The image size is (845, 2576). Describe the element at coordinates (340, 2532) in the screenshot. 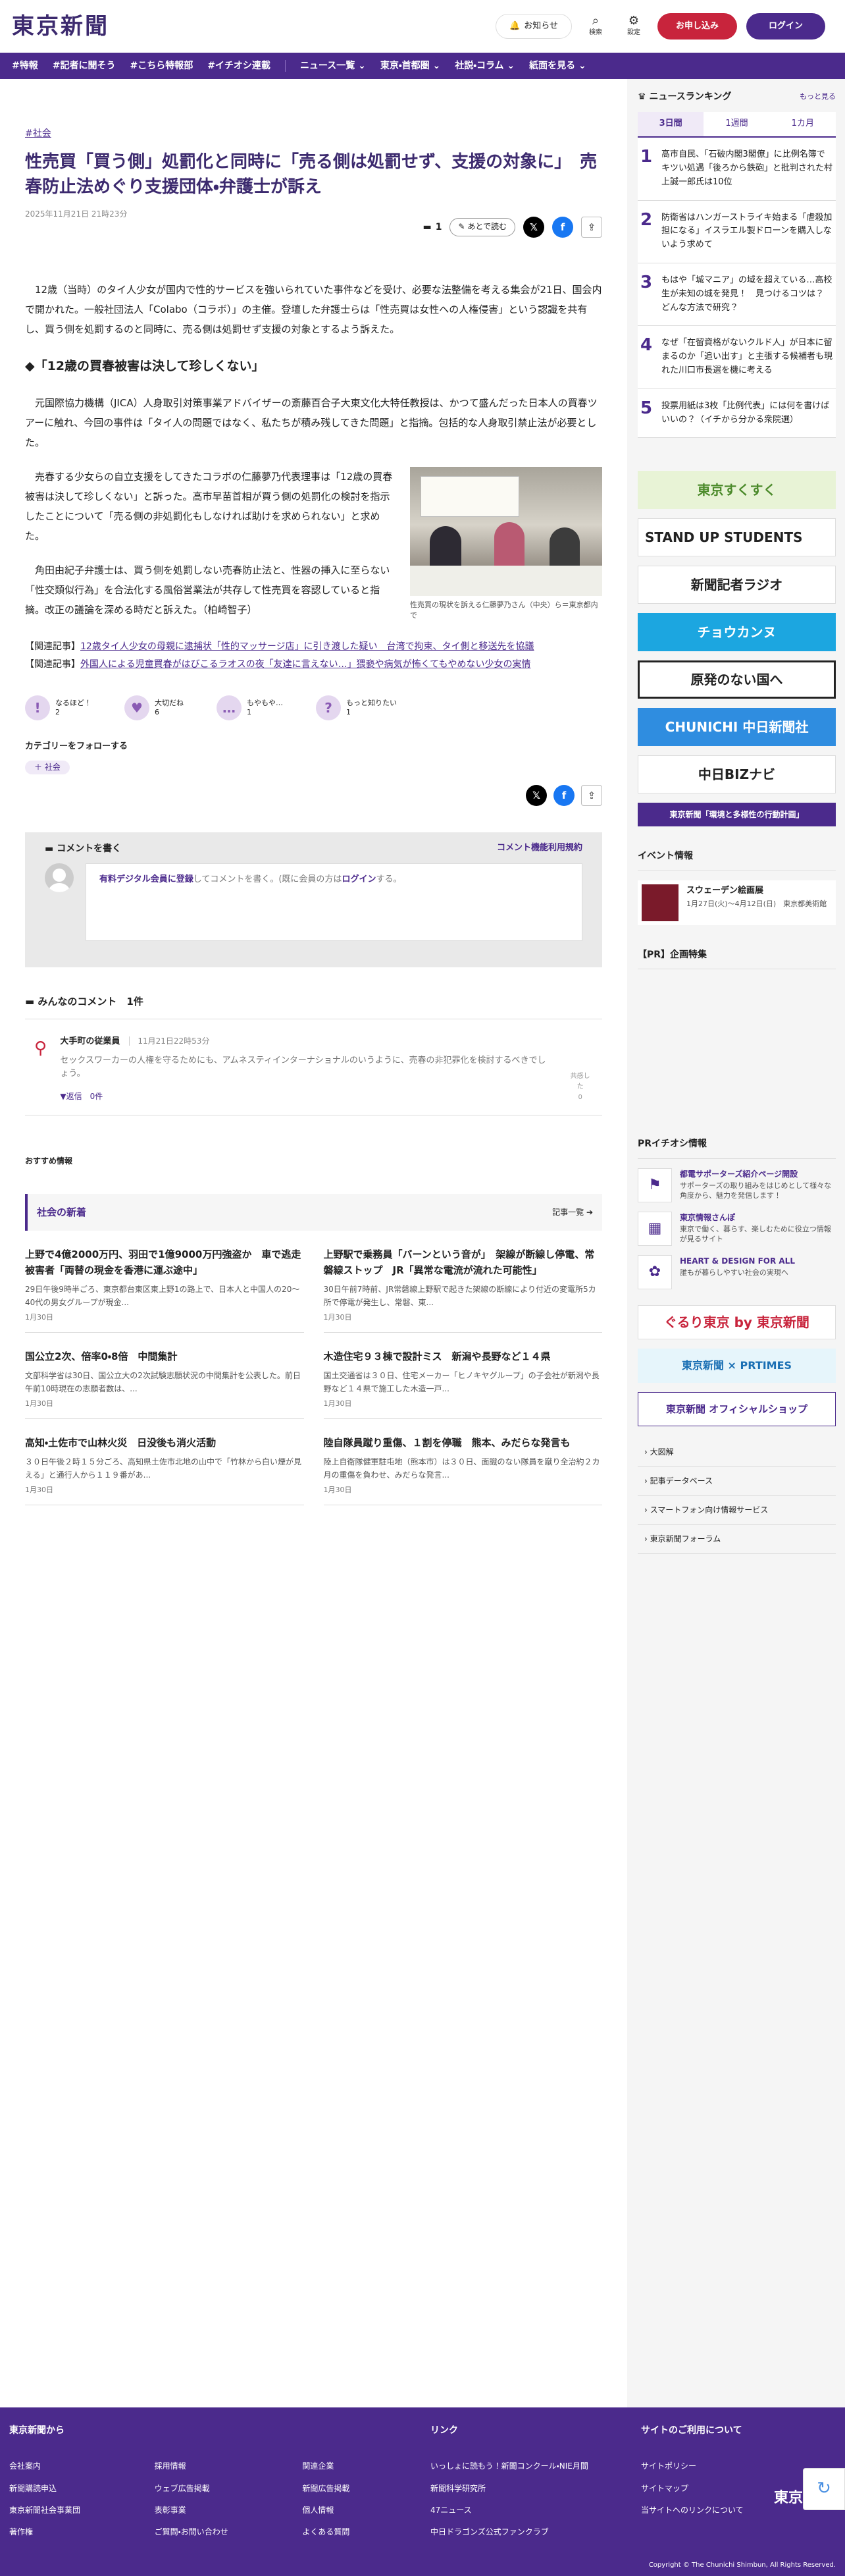

I see `footer-link: よくある質問` at that location.